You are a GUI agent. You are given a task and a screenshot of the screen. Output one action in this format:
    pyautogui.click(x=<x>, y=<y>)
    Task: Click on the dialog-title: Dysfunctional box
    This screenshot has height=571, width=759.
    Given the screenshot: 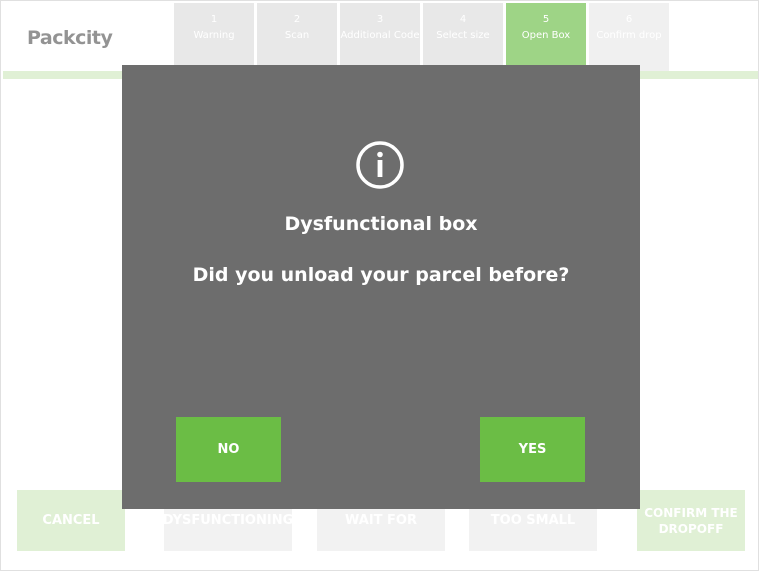 What is the action you would take?
    pyautogui.click(x=381, y=224)
    